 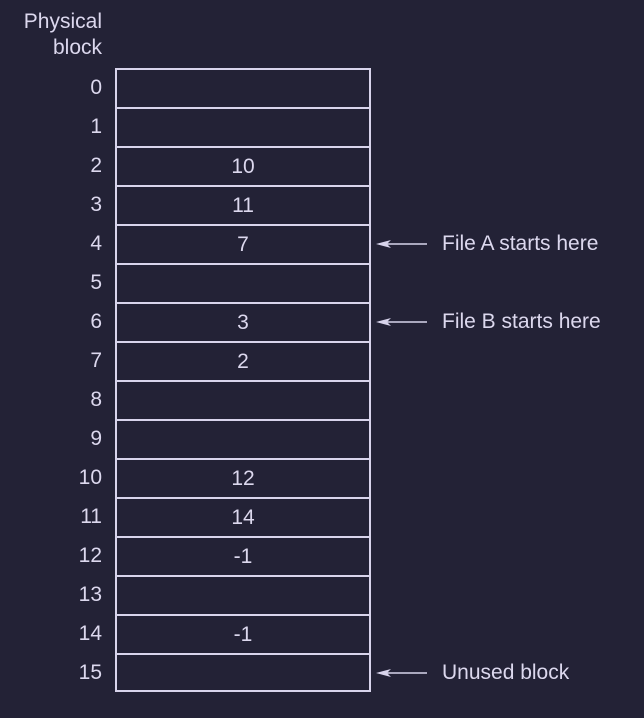 I want to click on table-row: 11, so click(x=243, y=204).